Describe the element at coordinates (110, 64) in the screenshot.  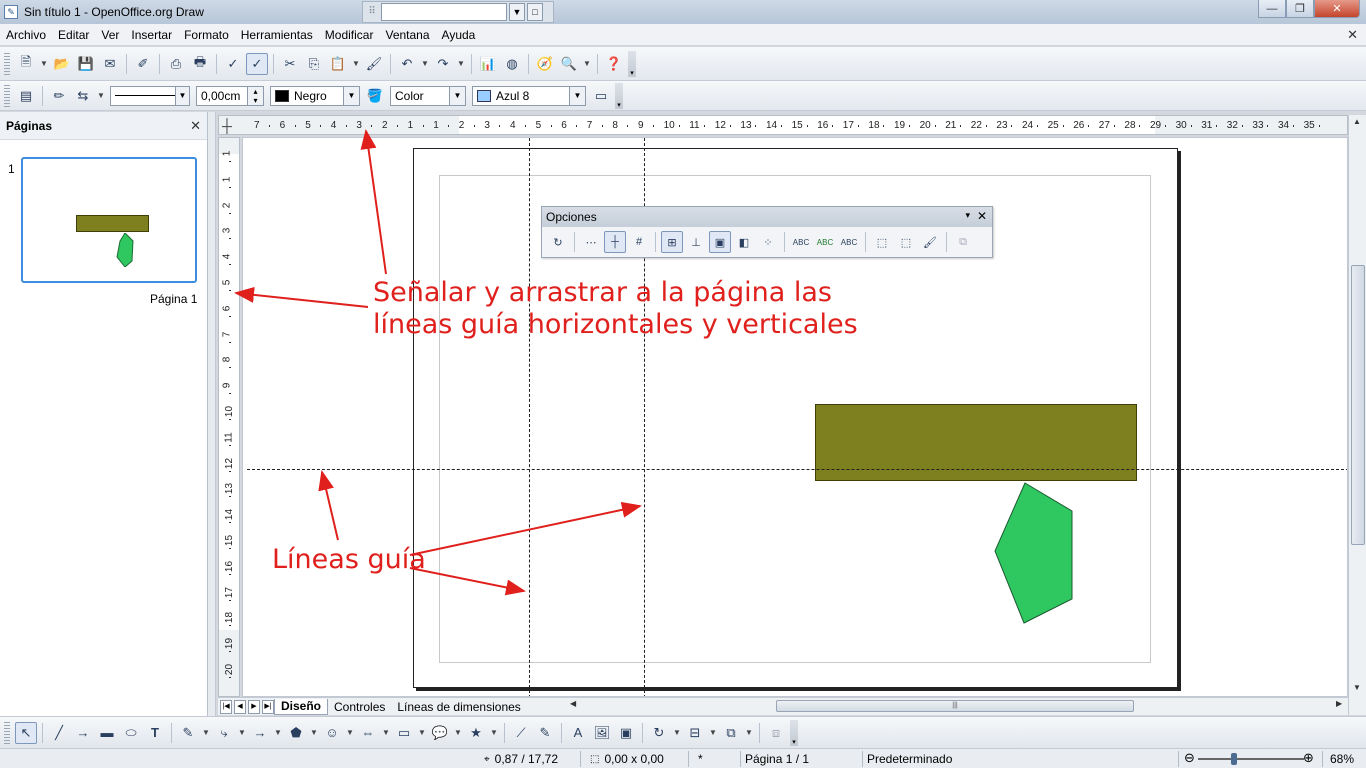
I see `email-icon: ✉` at that location.